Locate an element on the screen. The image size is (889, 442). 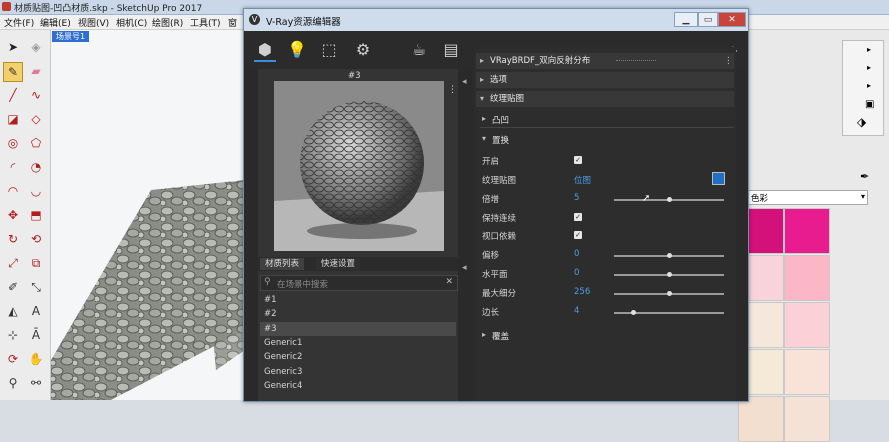
eyedropper-icon: ✒ is located at coordinates (864, 176).